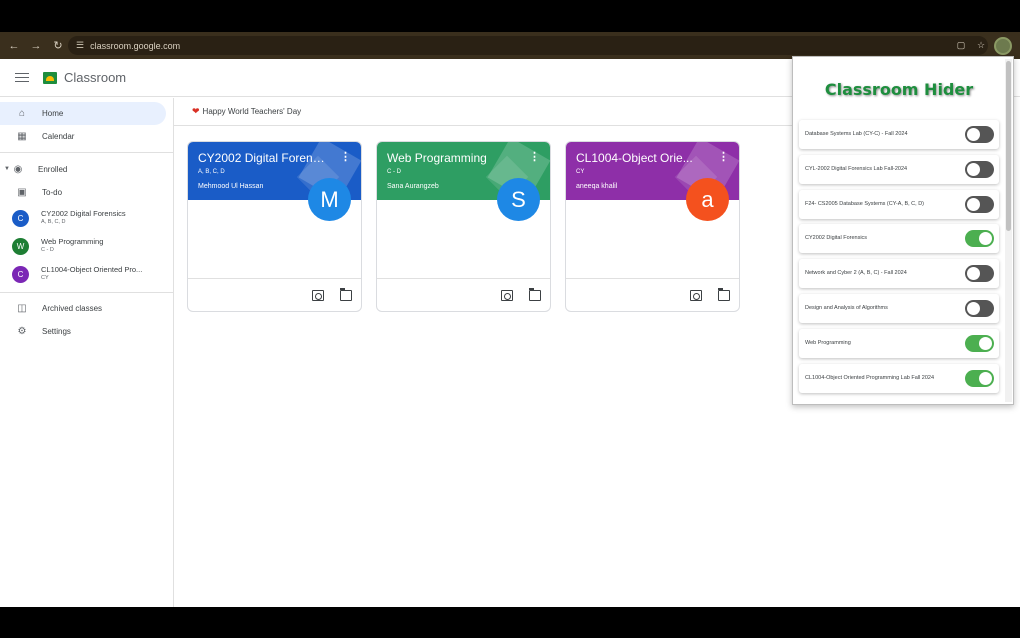 This screenshot has width=1020, height=638. What do you see at coordinates (50, 77) in the screenshot?
I see `classroom-logo-icon` at bounding box center [50, 77].